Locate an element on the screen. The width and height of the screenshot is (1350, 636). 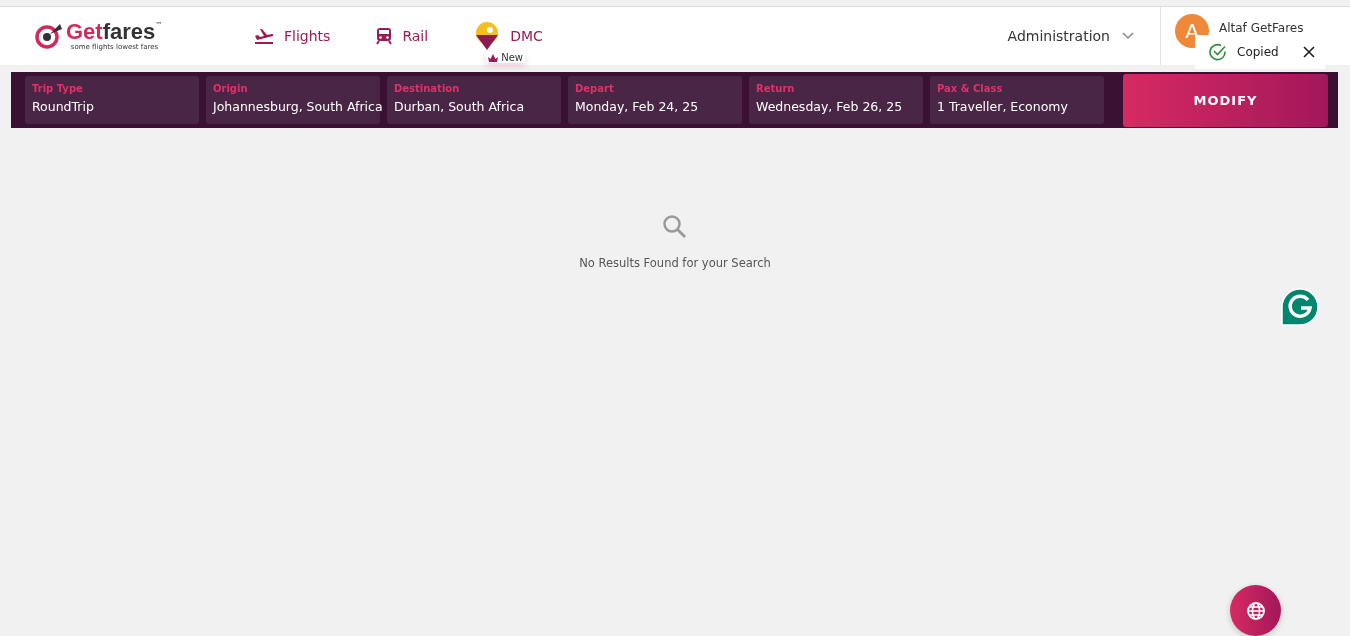
empty-message: No Results Found for your Search is located at coordinates (675, 263).